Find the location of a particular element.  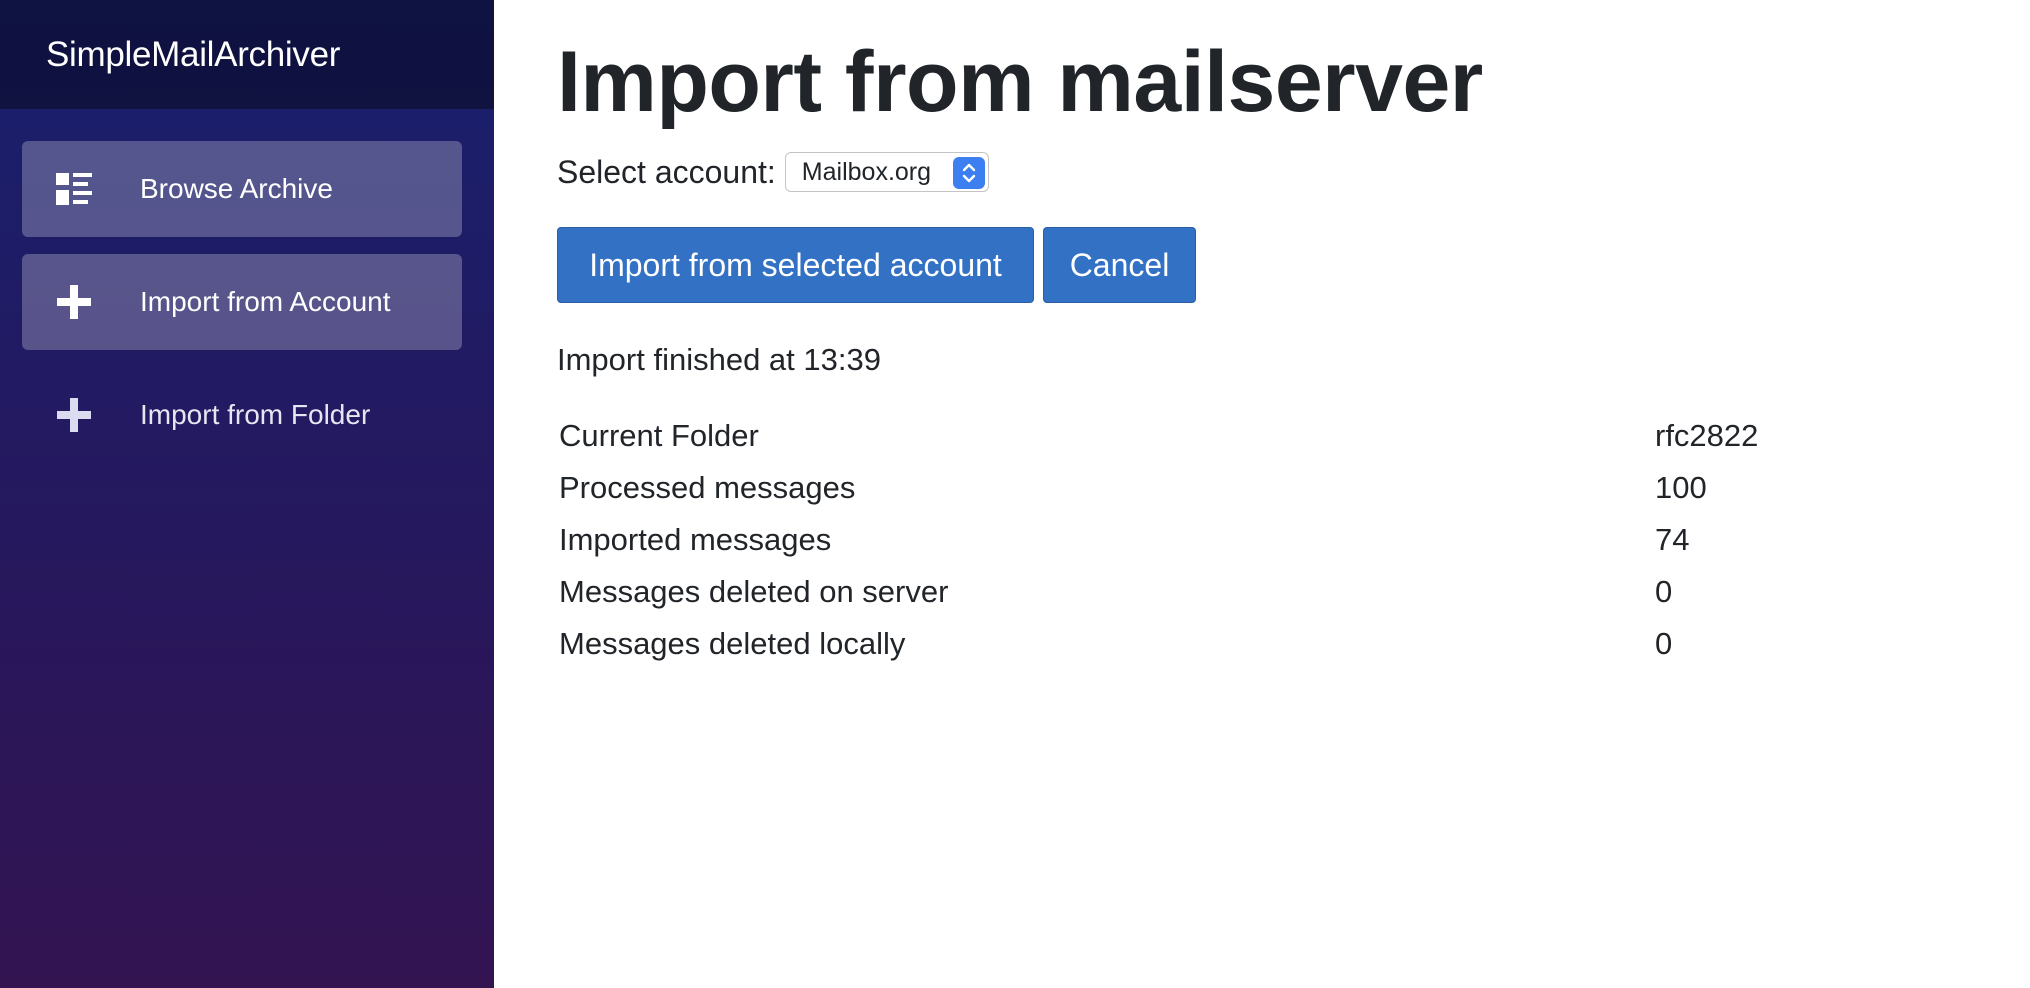

cancel-button: Cancel is located at coordinates (1119, 265).